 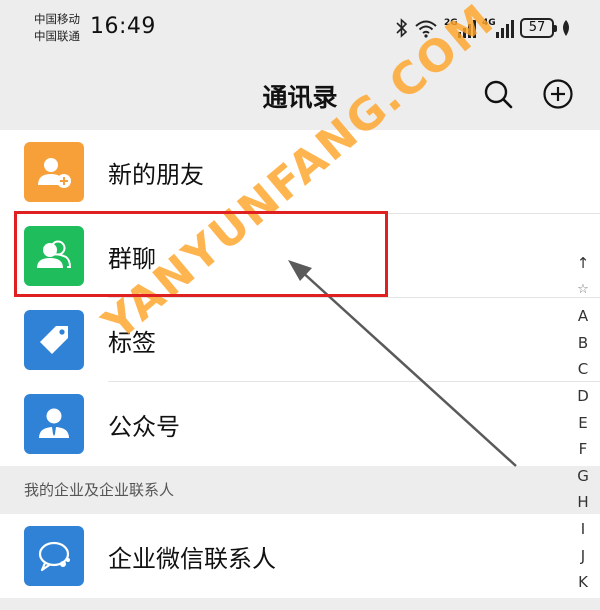 What do you see at coordinates (57, 28) in the screenshot?
I see `carrier-info: 中国移动 中国联通` at bounding box center [57, 28].